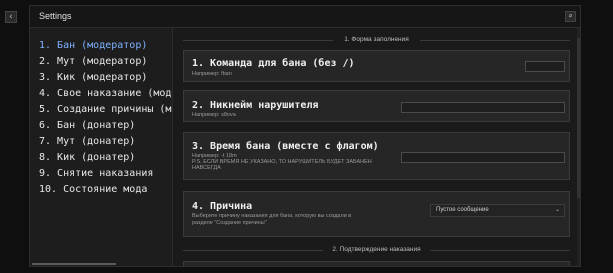  Describe the element at coordinates (305, 17) in the screenshot. I see `settings-header: Settings ⌕` at that location.